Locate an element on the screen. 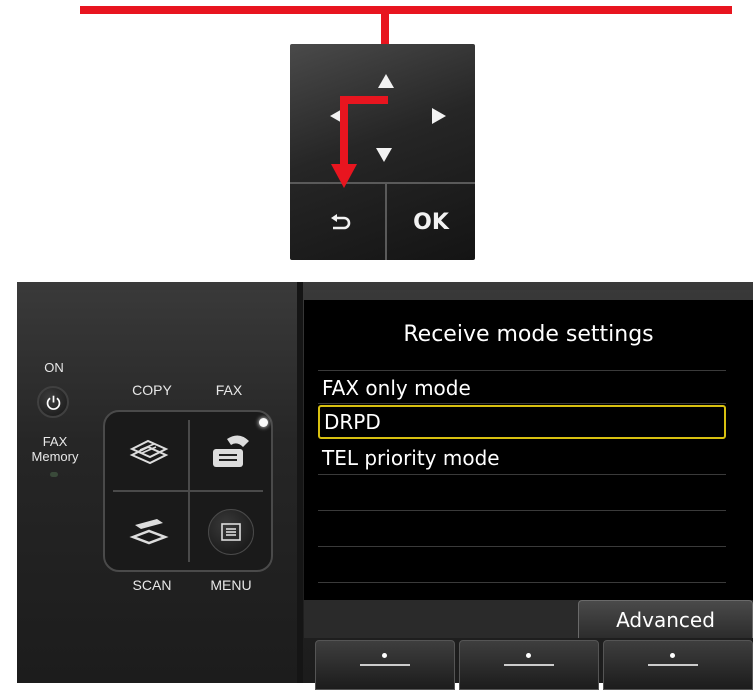  scan-label: SCAN is located at coordinates (152, 585).